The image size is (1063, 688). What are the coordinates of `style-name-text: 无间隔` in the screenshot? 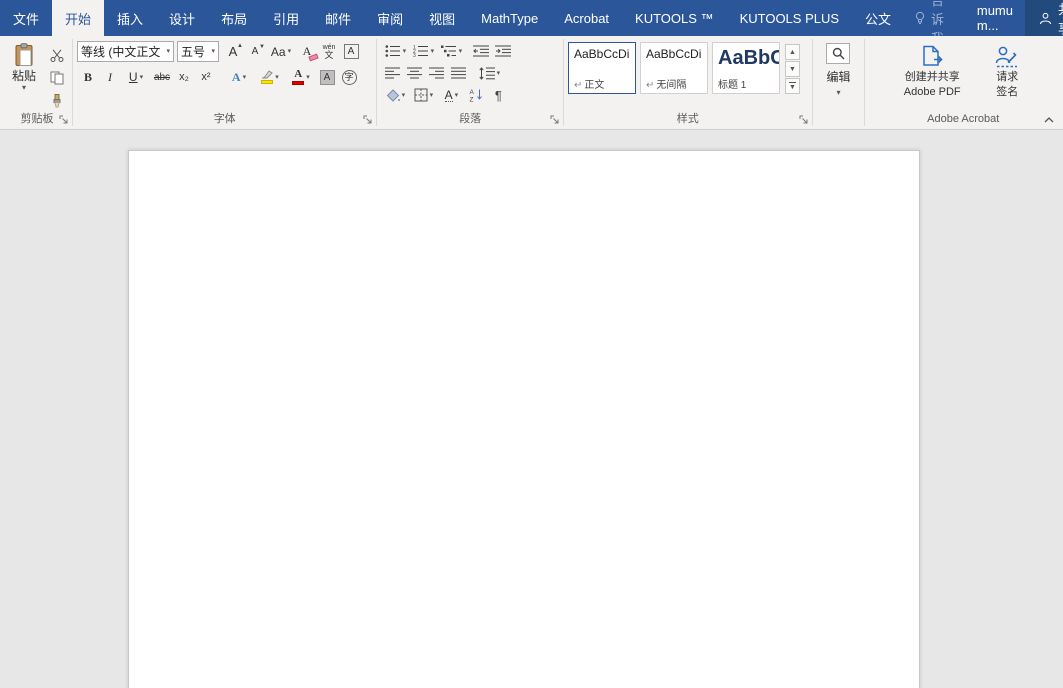 It's located at (671, 85).